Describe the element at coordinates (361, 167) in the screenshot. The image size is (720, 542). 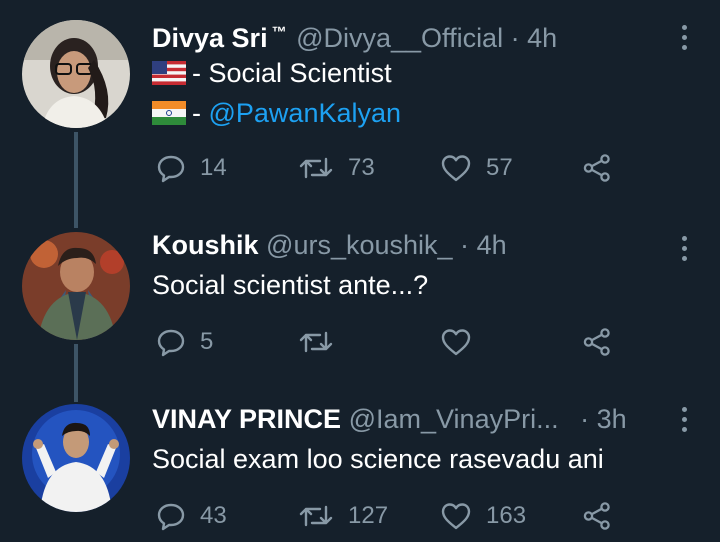
I see `retweet-count: 73` at that location.